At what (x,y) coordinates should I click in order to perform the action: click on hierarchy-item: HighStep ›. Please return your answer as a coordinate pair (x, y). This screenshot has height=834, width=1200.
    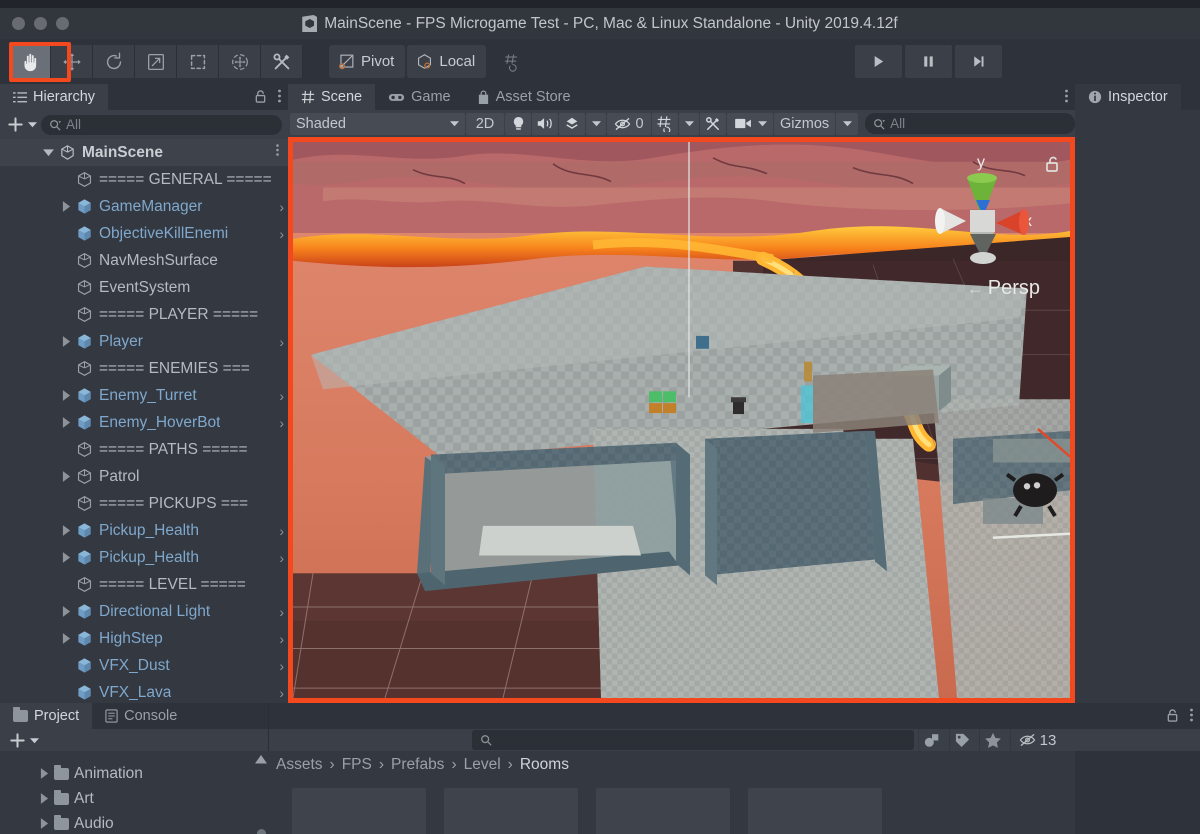
    Looking at the image, I should click on (144, 638).